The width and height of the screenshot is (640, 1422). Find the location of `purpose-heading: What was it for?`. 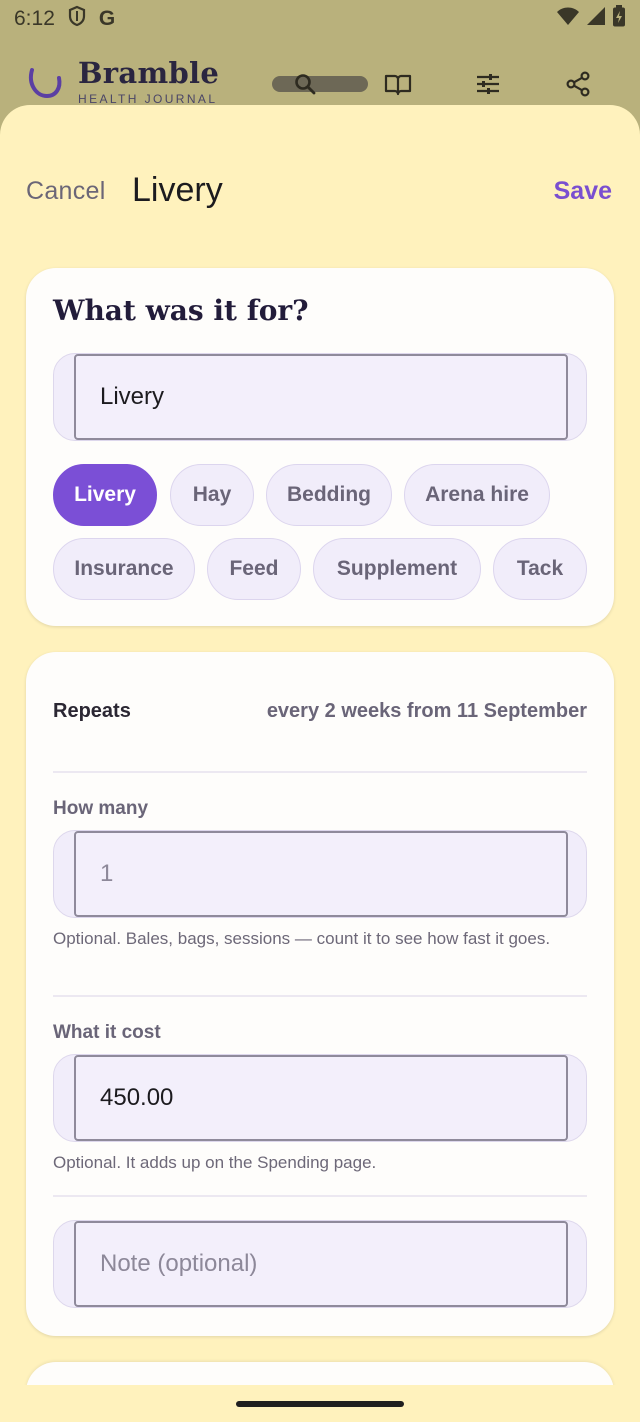

purpose-heading: What was it for? is located at coordinates (181, 310).